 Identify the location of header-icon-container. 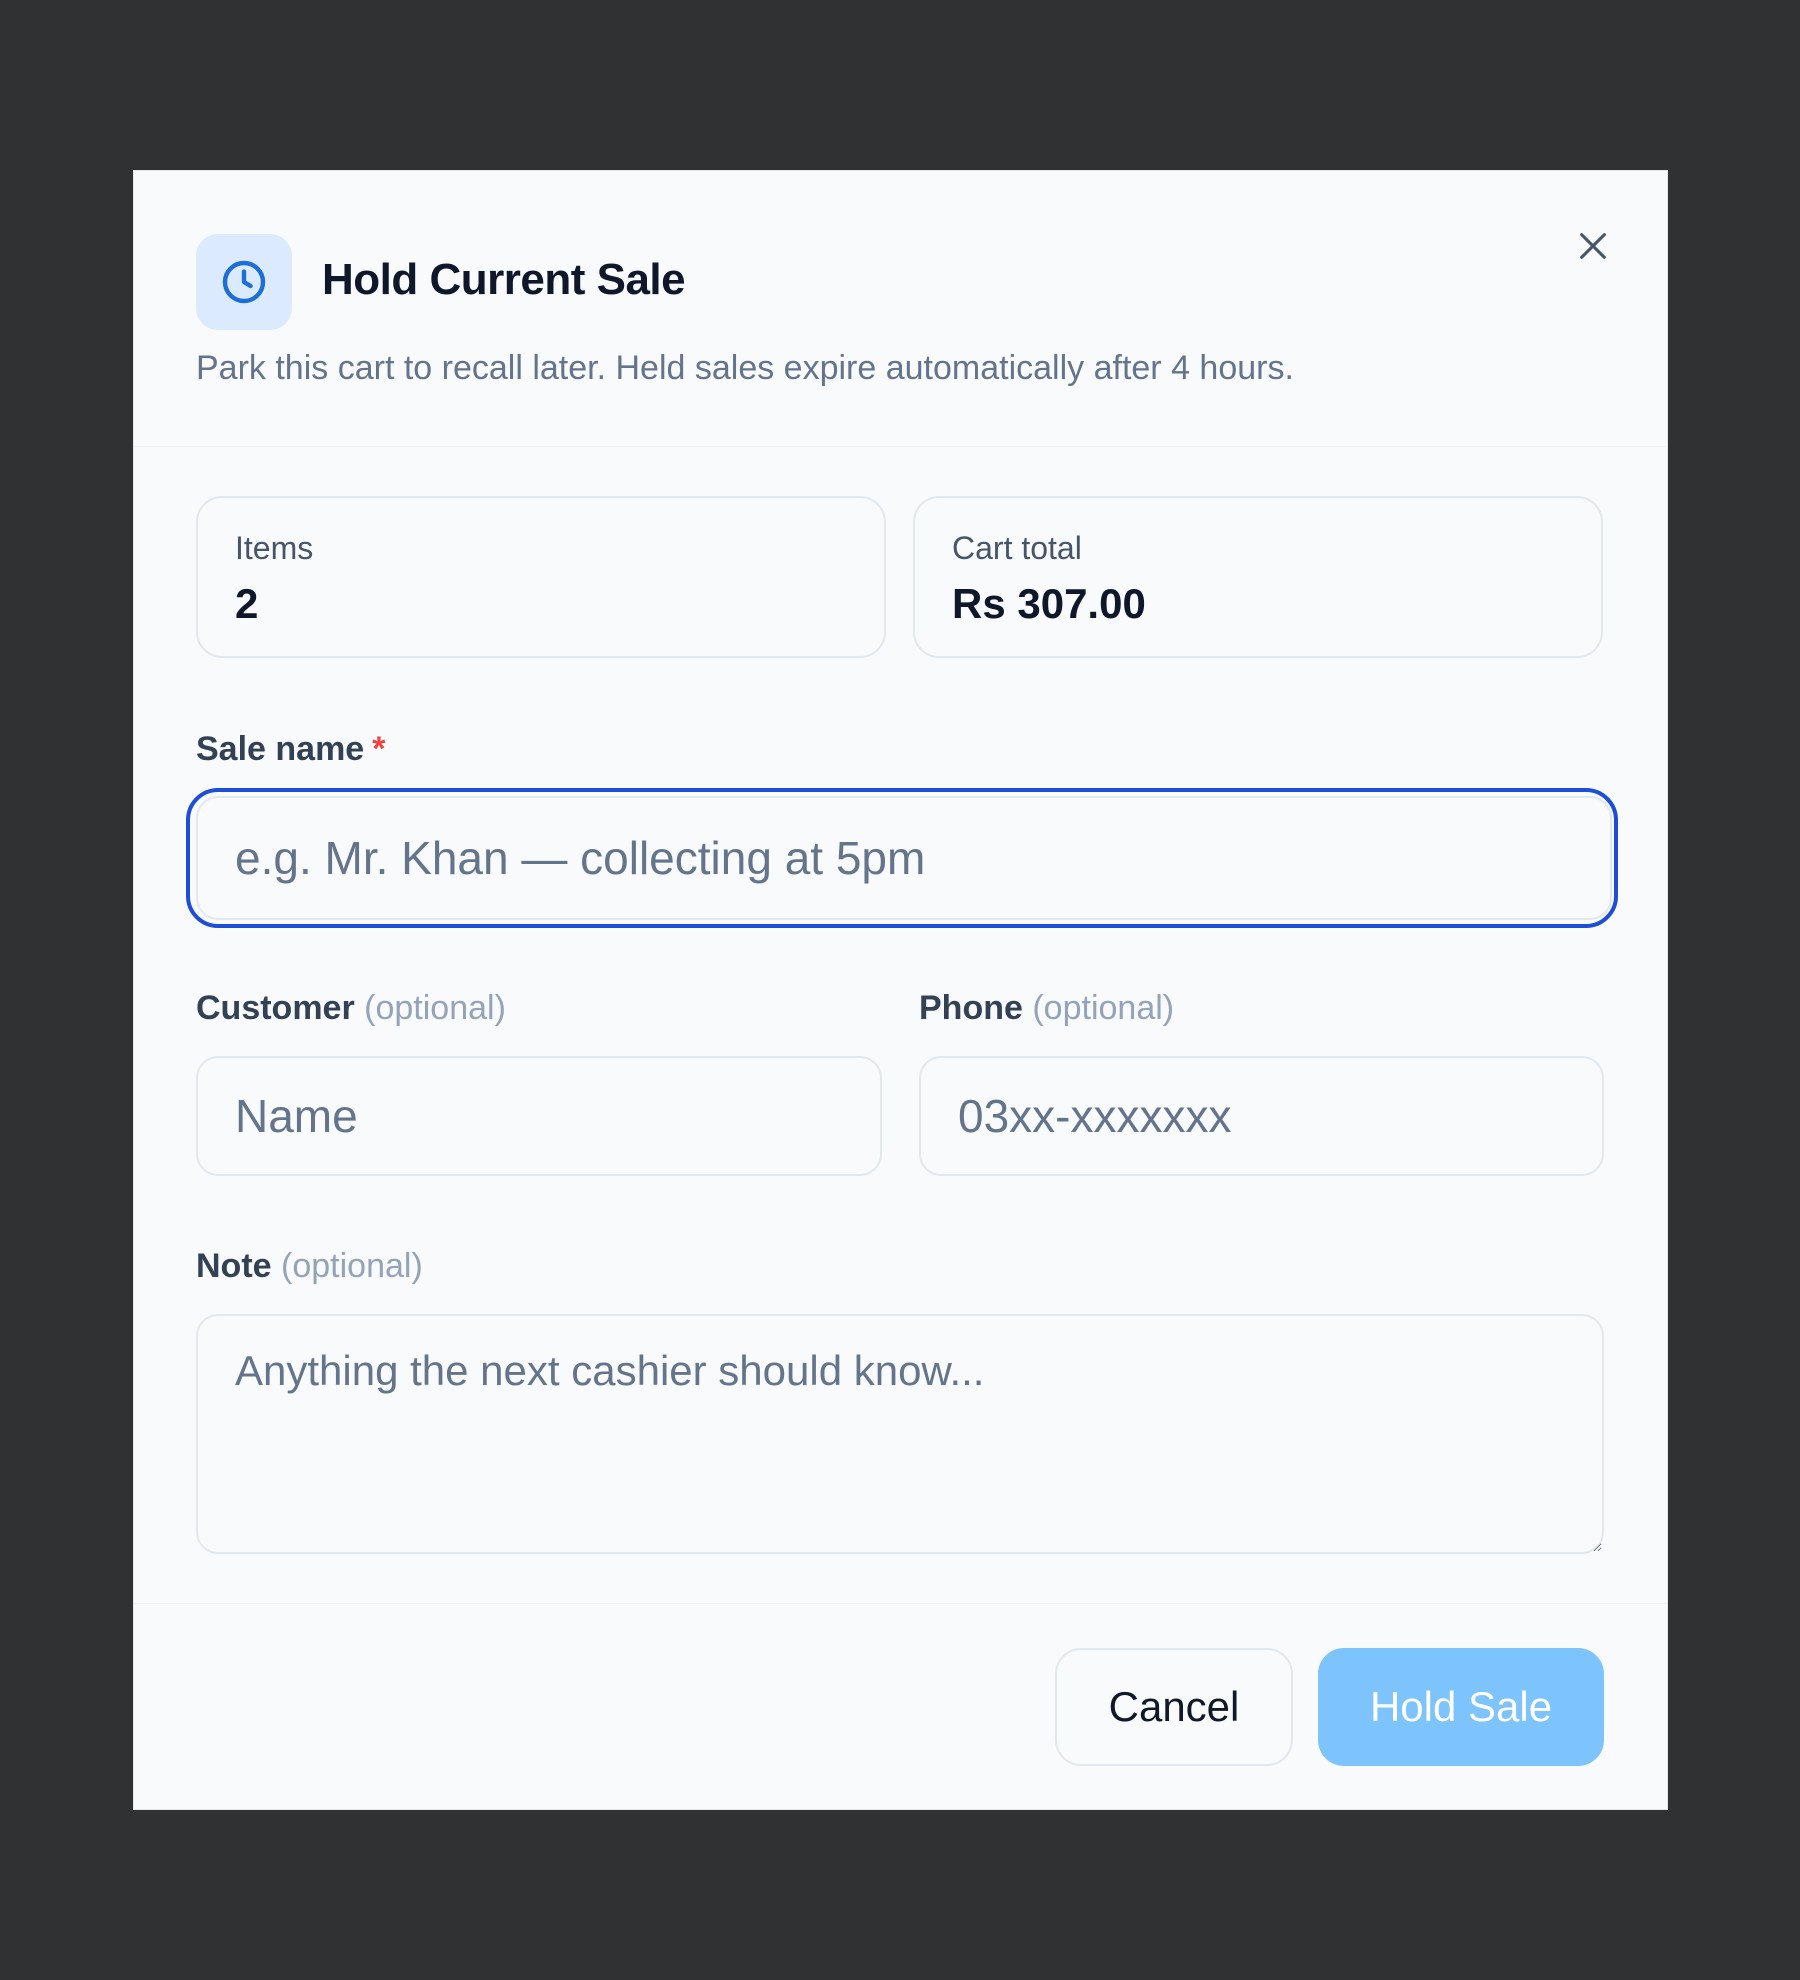
(244, 282).